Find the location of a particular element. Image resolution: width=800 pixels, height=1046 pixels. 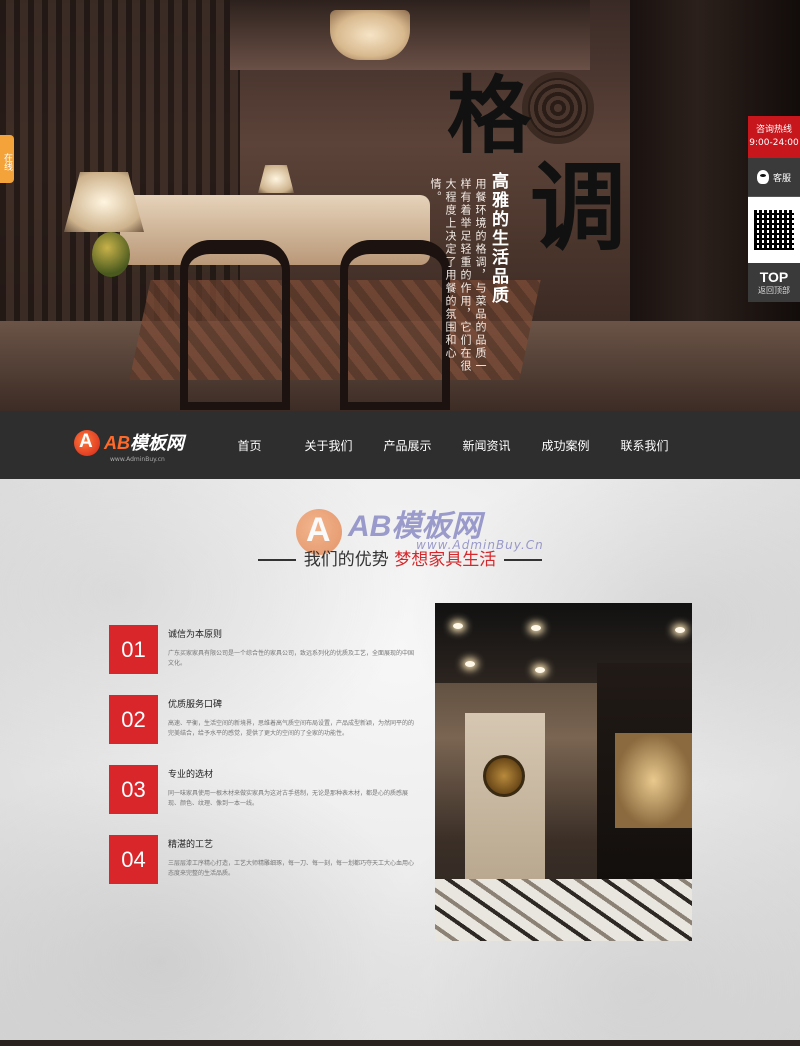

section-title-main: 我们的优势 is located at coordinates (346, 560).